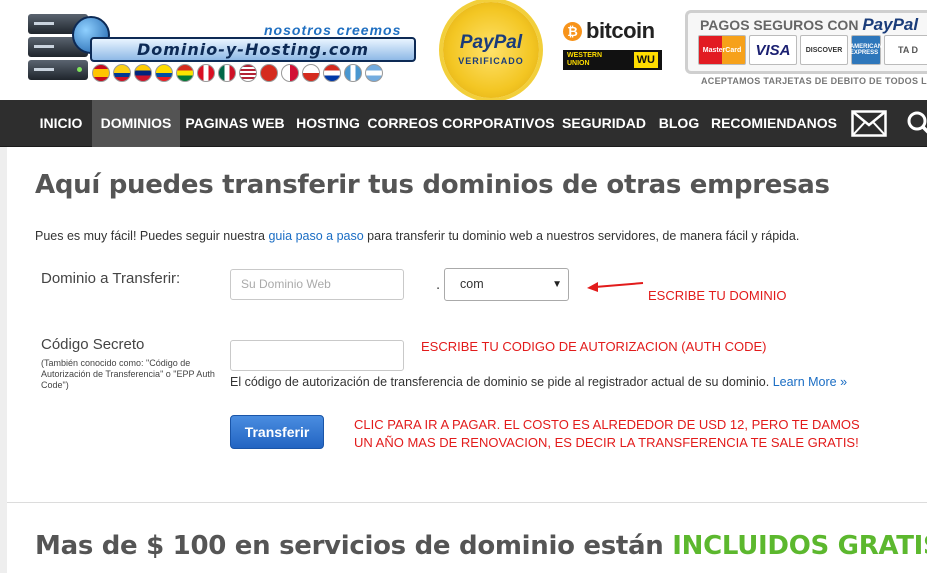 The width and height of the screenshot is (927, 573). Describe the element at coordinates (717, 295) in the screenshot. I see `annotation-domain: ESCRIBE TU DOMINIO` at that location.